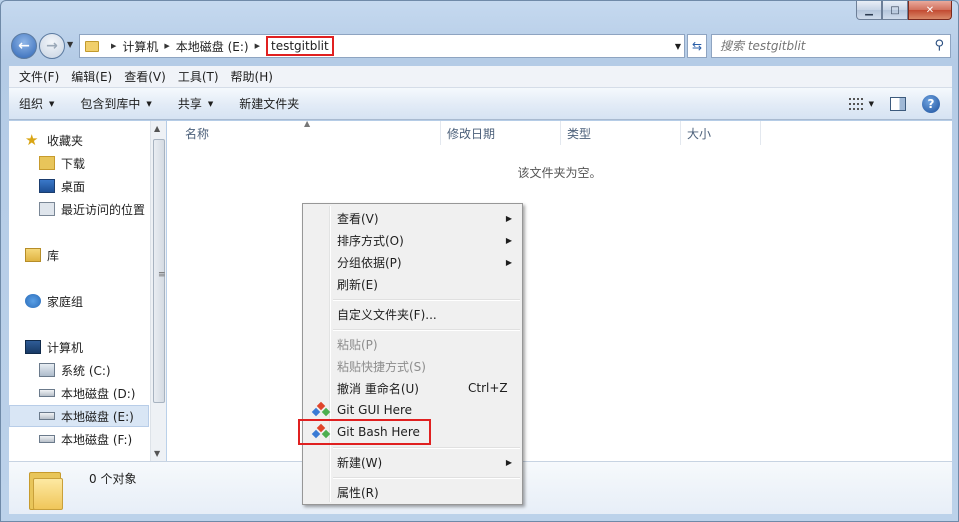 The width and height of the screenshot is (959, 522). What do you see at coordinates (110, 104) in the screenshot?
I see `include-in-library-label: 包含到库中` at bounding box center [110, 104].